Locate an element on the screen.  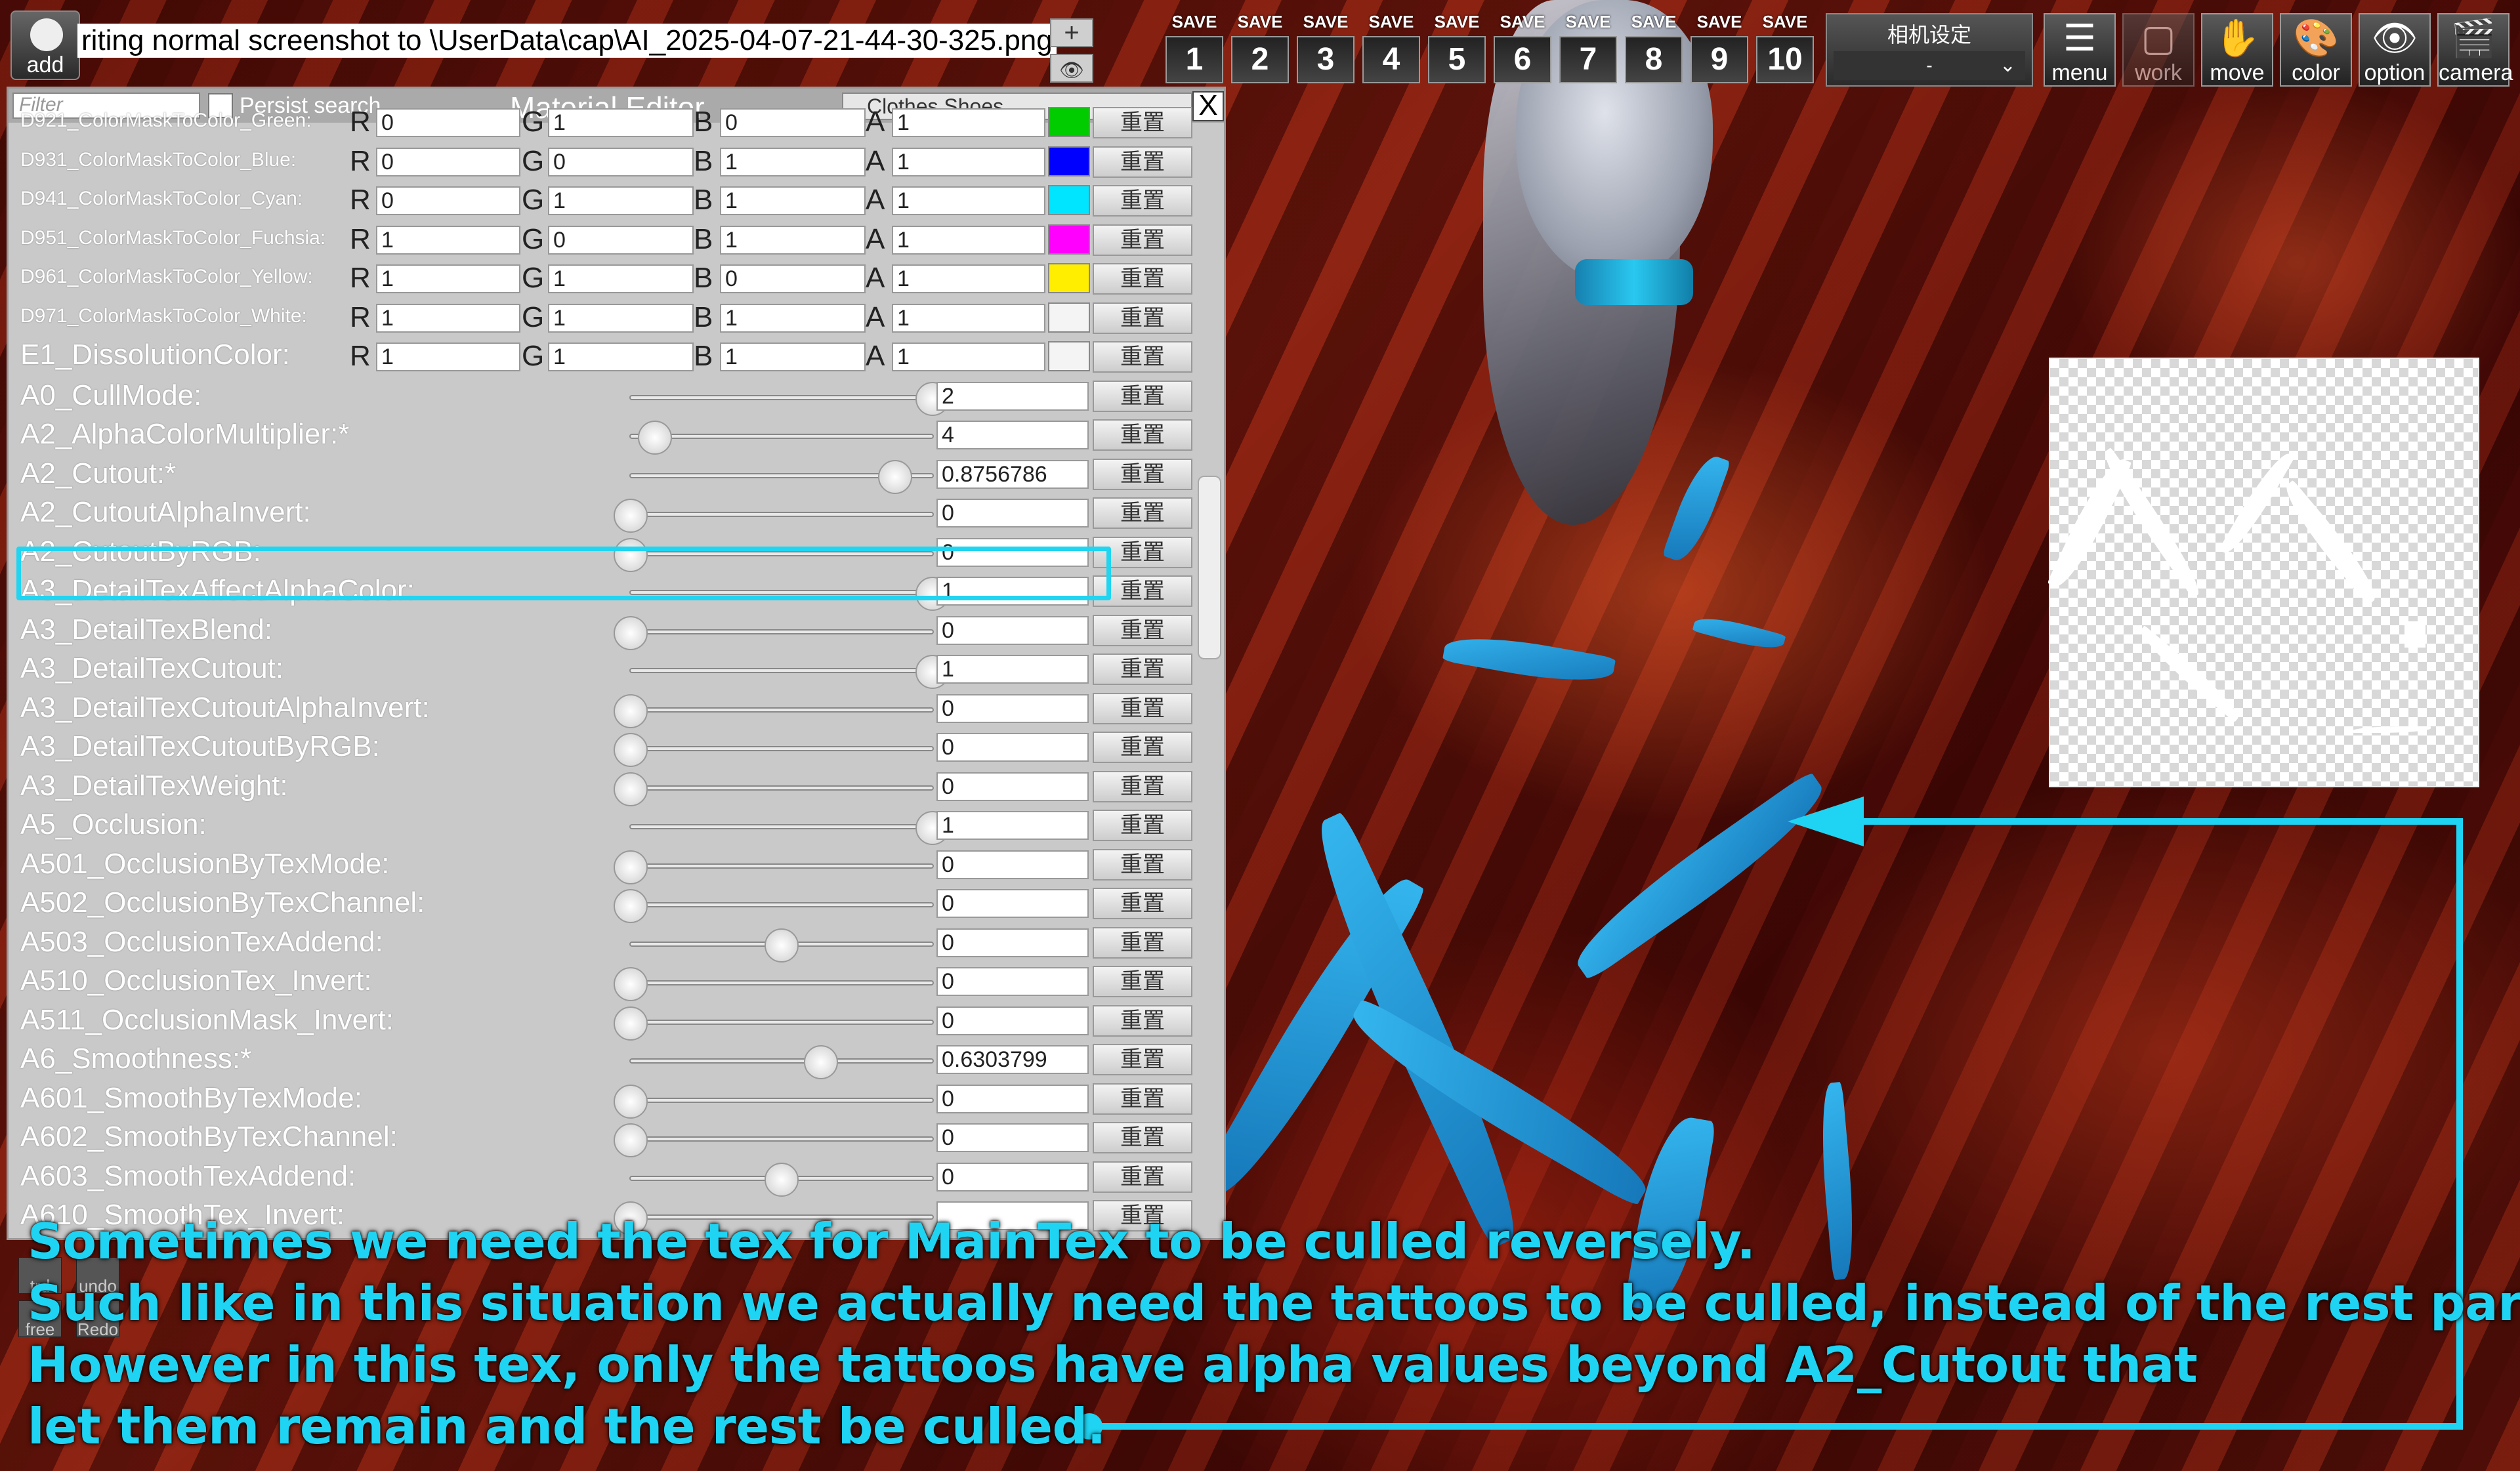
color-button: 🎨 color is located at coordinates (2316, 50).